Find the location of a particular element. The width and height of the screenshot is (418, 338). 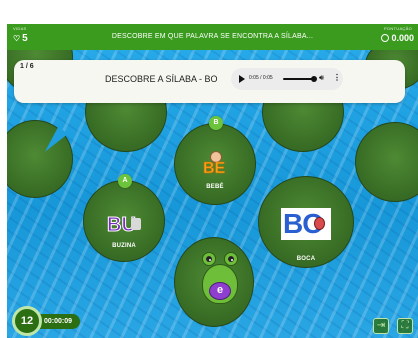

option-c-label: BOCA is located at coordinates (306, 259).